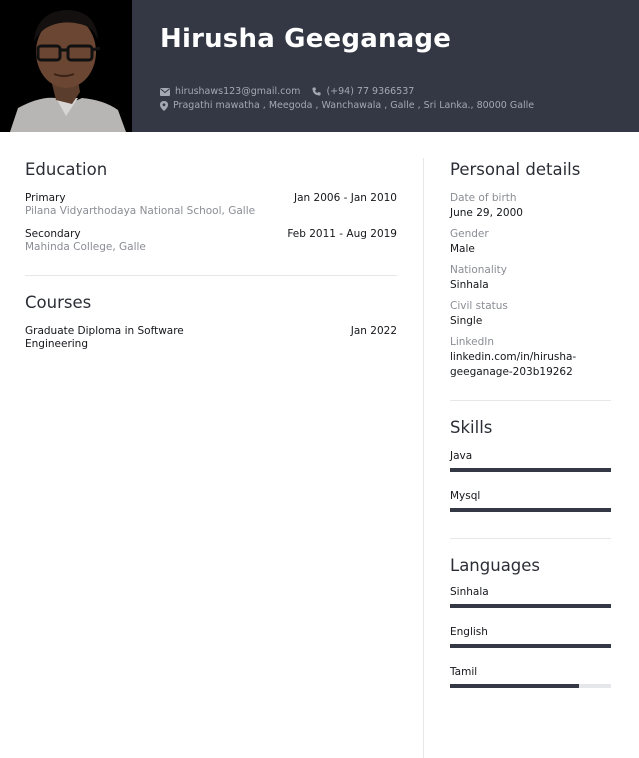 The image size is (639, 758). What do you see at coordinates (469, 592) in the screenshot?
I see `language-name: Sinhala` at bounding box center [469, 592].